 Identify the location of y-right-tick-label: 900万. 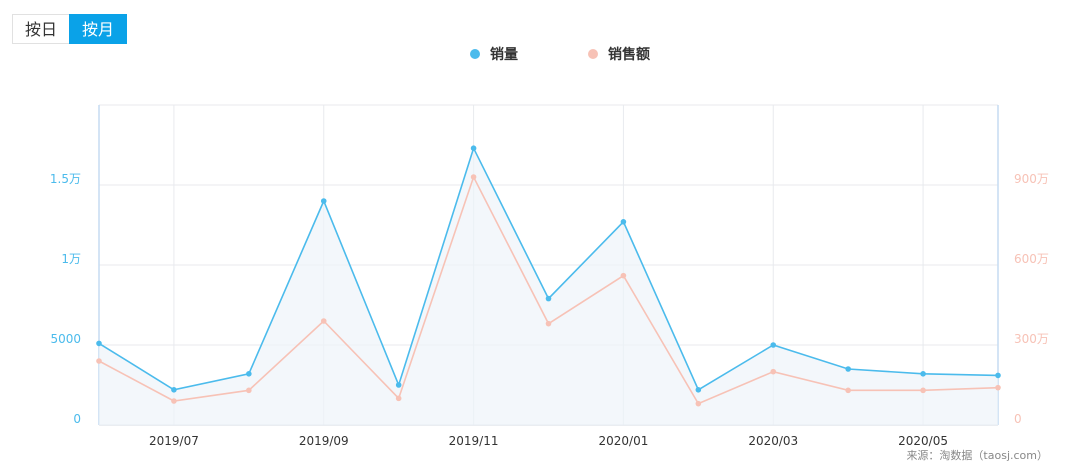
(1031, 179).